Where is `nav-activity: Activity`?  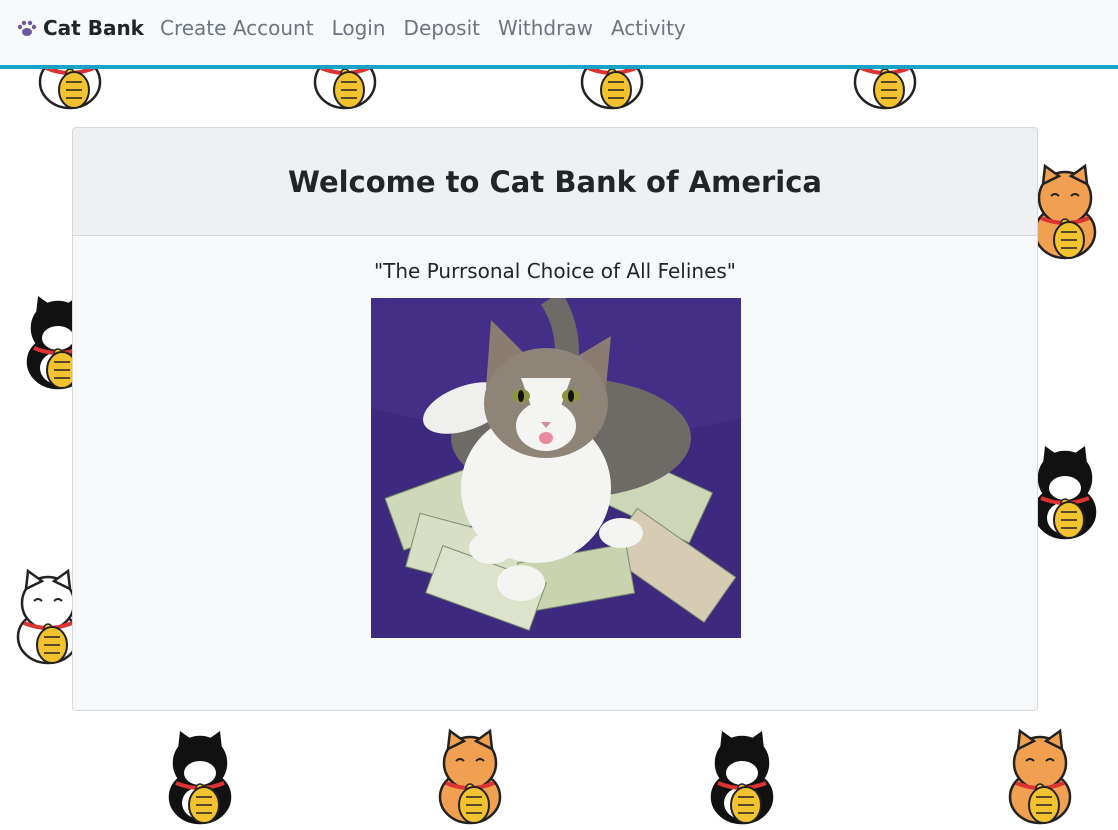 nav-activity: Activity is located at coordinates (648, 28).